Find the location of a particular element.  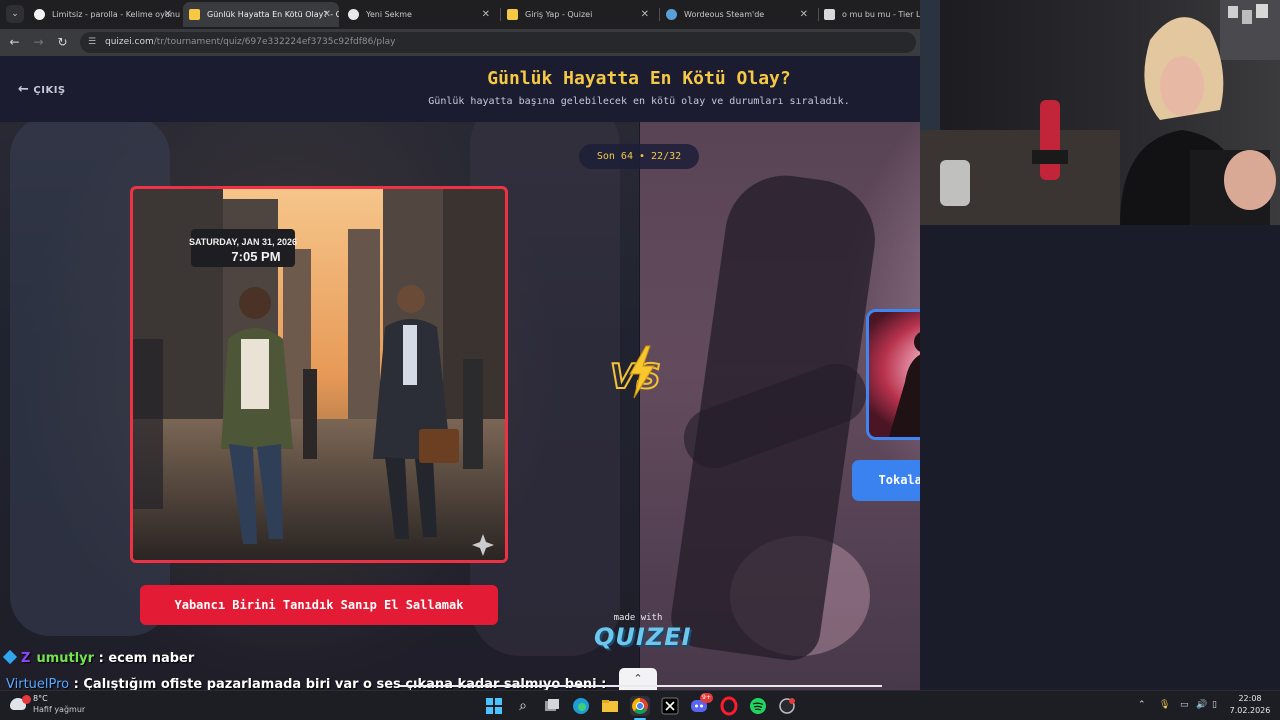

sign-date-text: SATURDAY, JAN 31, 2026 is located at coordinates (243, 242).